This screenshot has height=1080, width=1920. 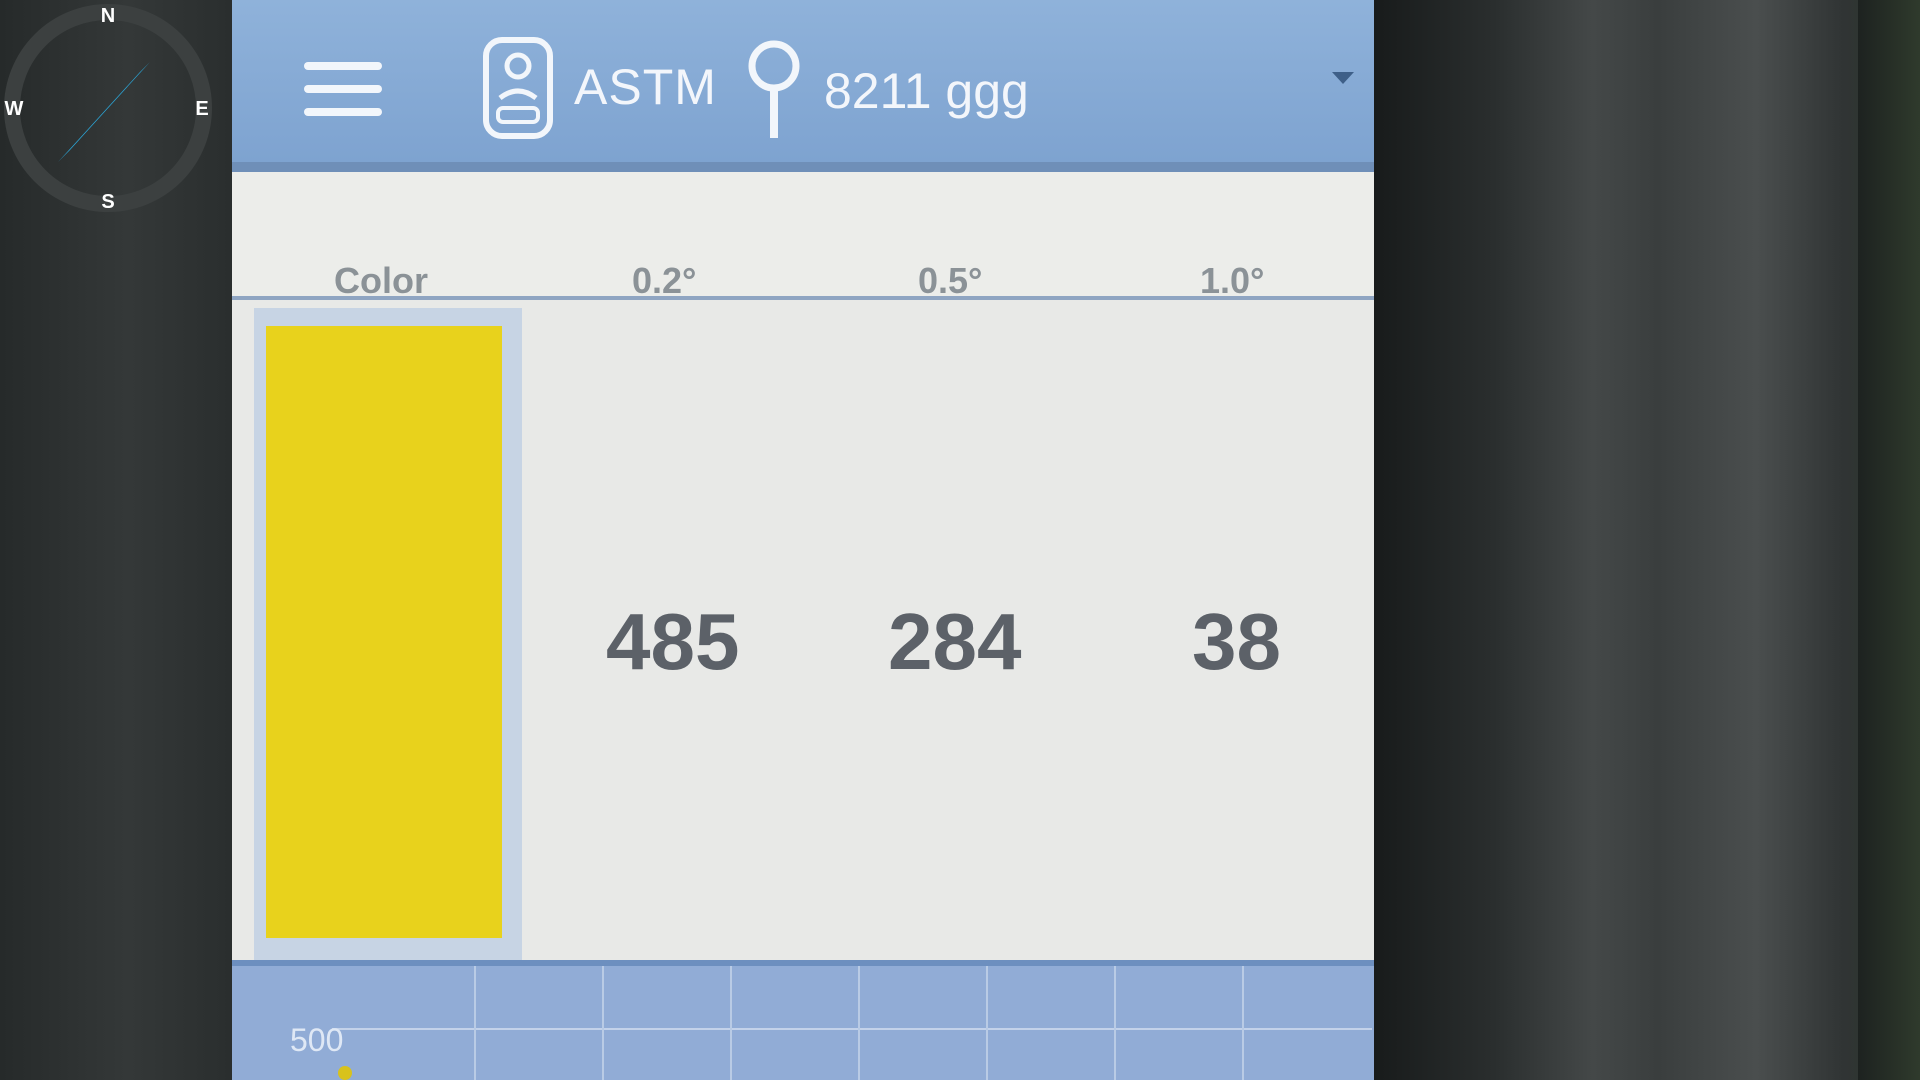 I want to click on color-swatch, so click(x=384, y=632).